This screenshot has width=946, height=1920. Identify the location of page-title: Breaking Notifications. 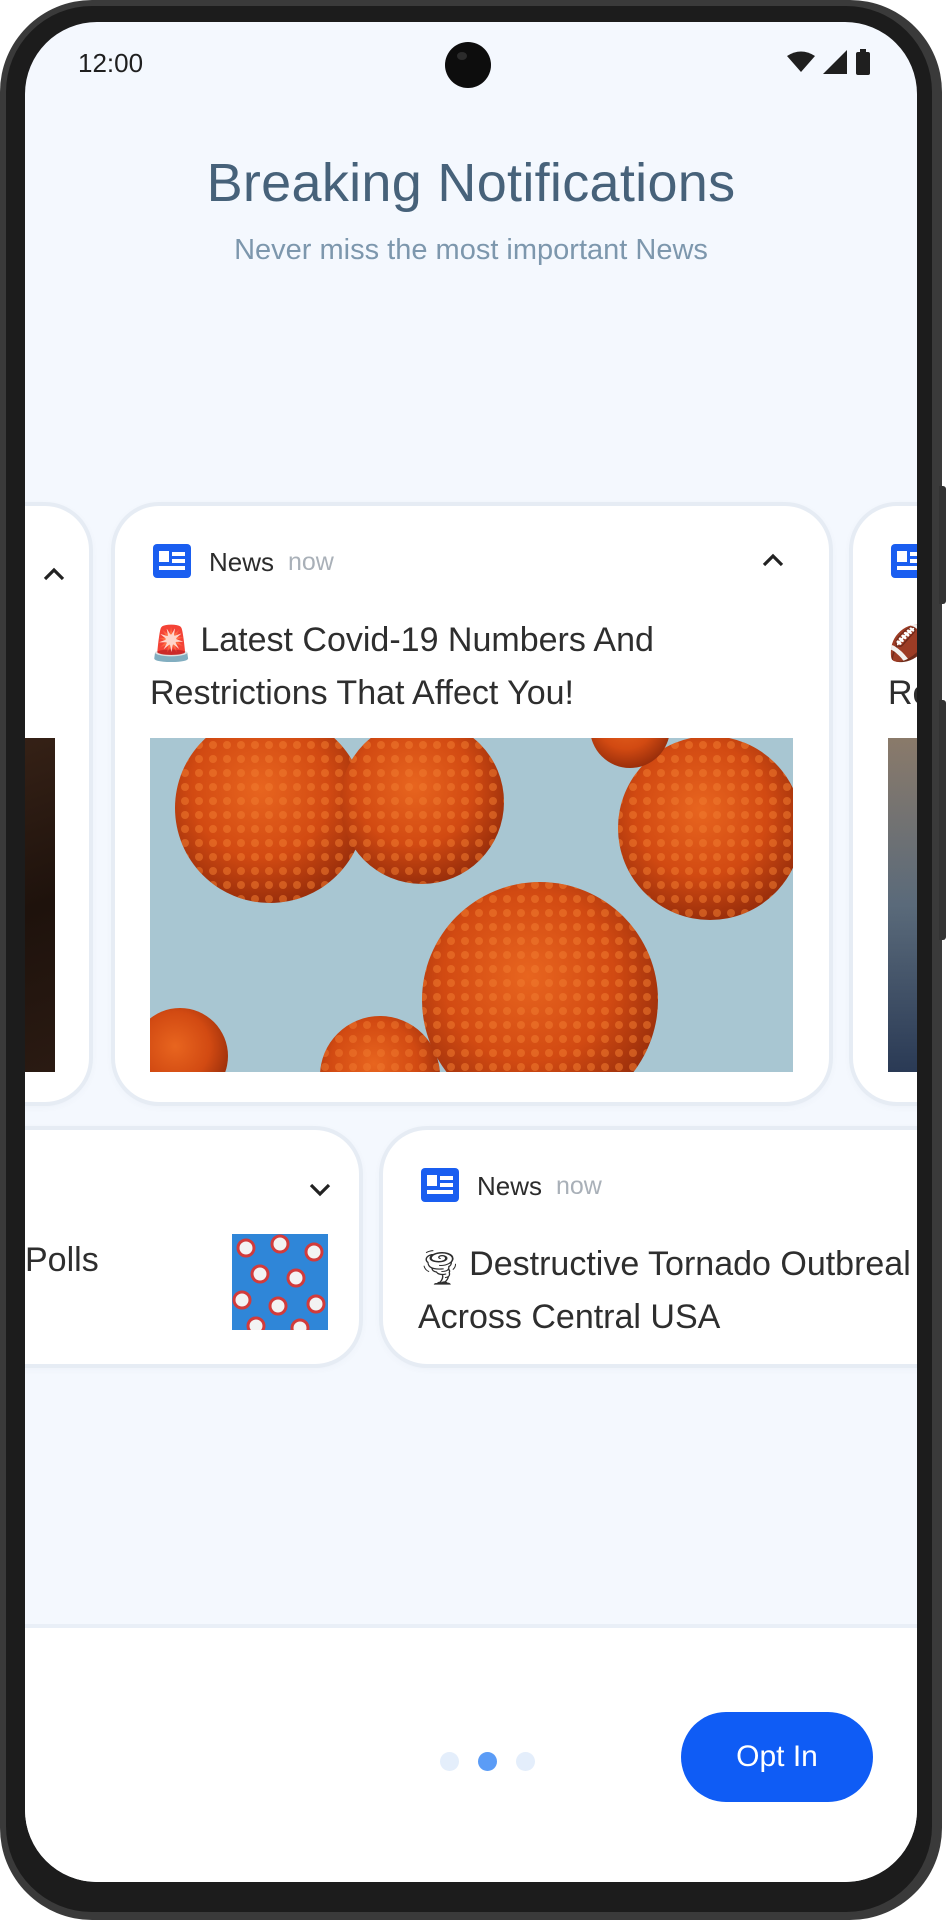
(471, 183).